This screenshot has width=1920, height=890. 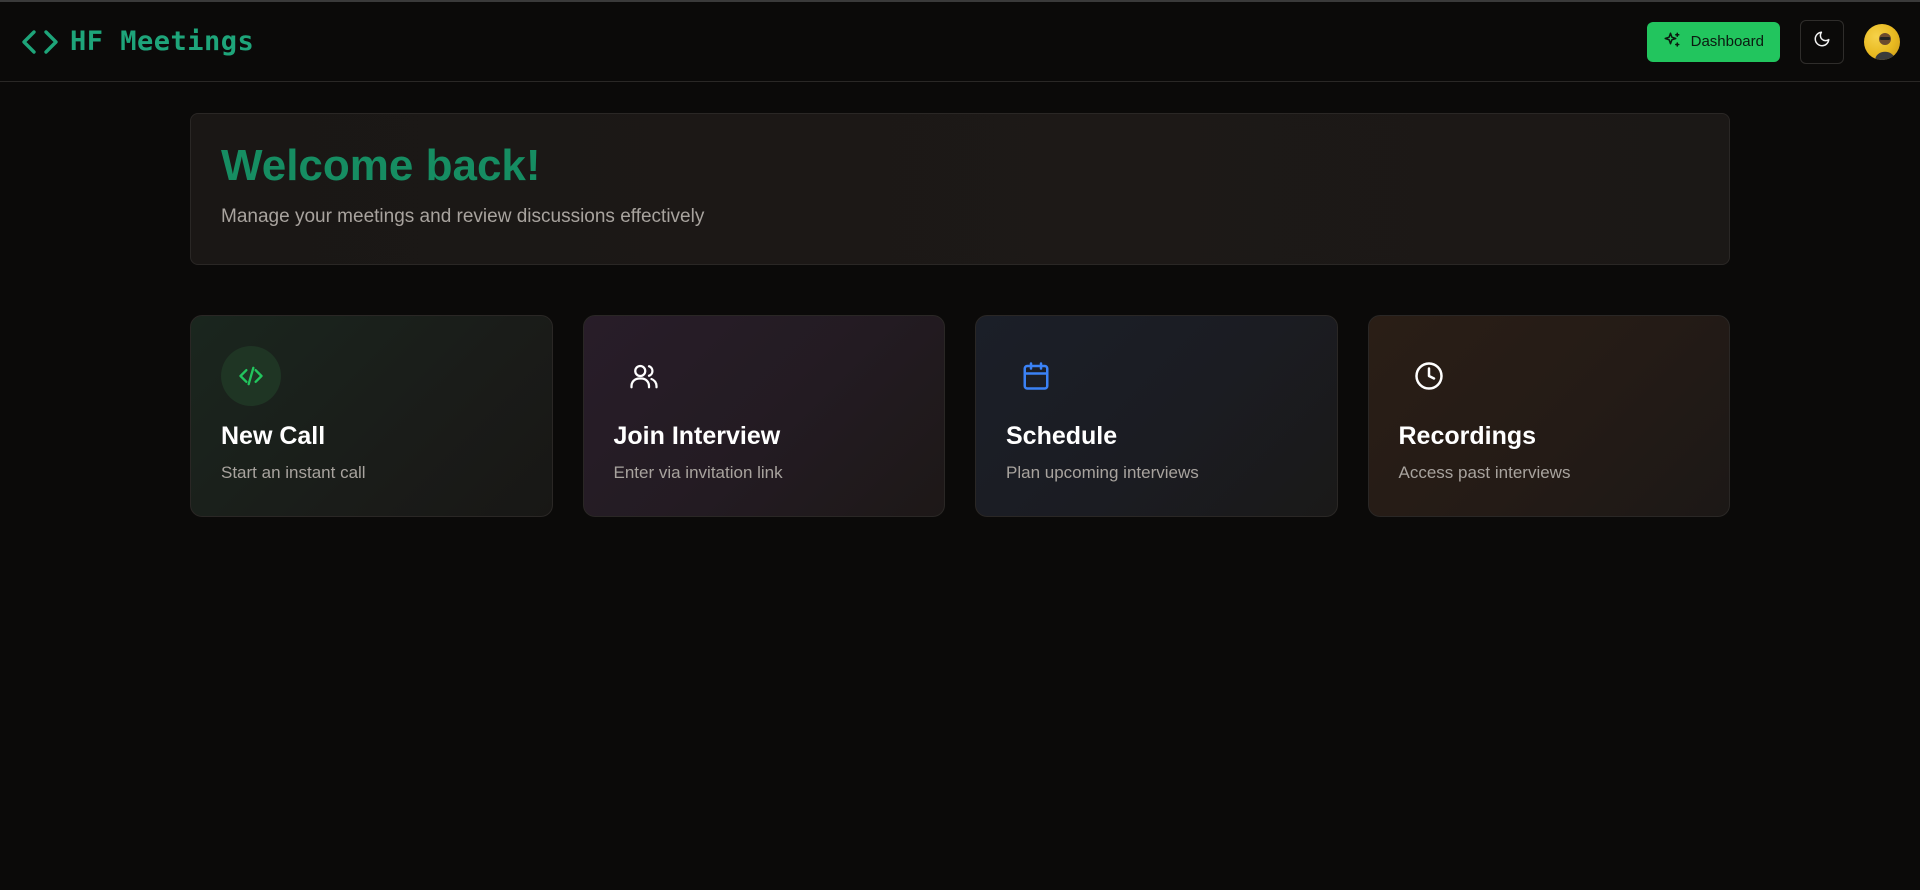 I want to click on card-title: Recordings, so click(x=1467, y=436).